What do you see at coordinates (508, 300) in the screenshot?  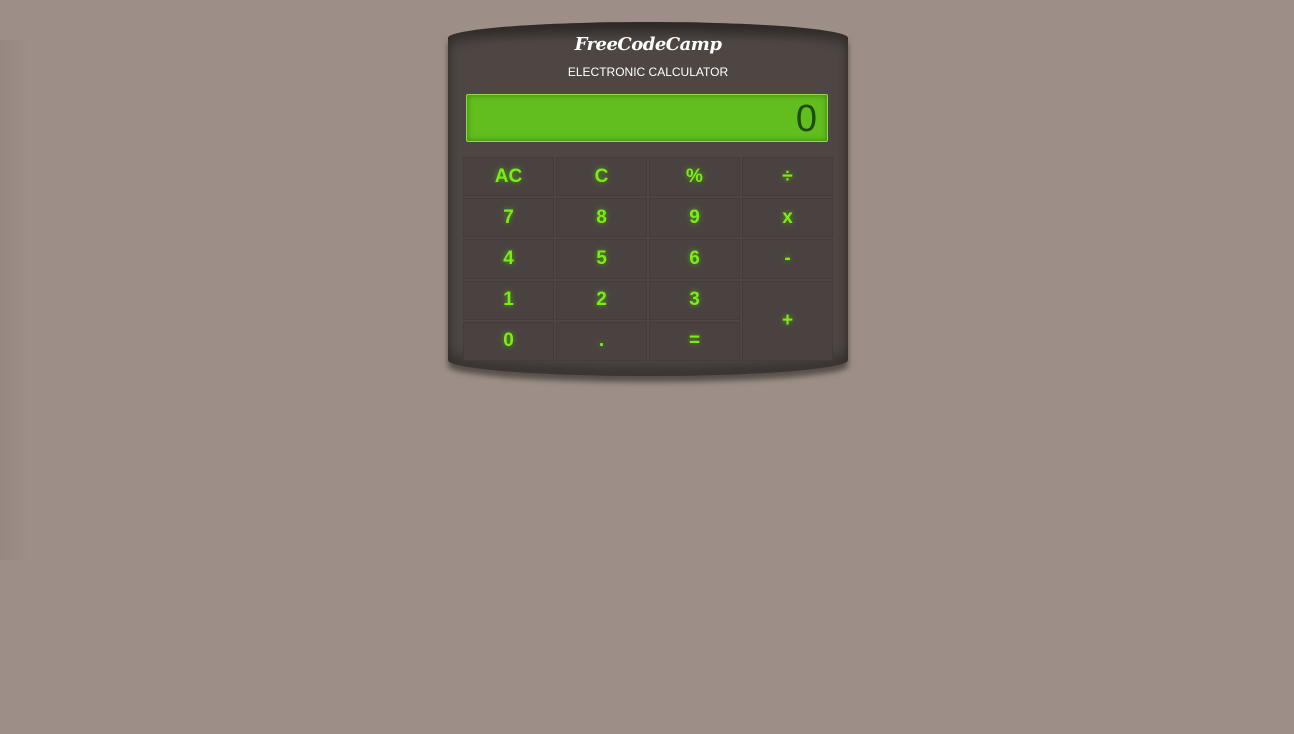 I see `digit-1-button: 1` at bounding box center [508, 300].